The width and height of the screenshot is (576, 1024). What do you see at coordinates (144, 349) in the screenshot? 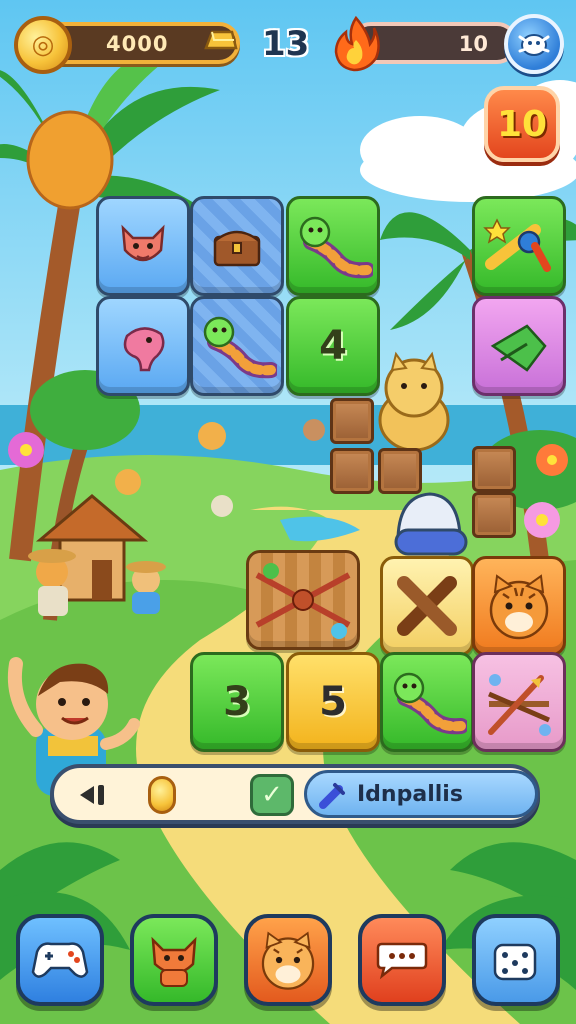
I see `elephant-icon` at bounding box center [144, 349].